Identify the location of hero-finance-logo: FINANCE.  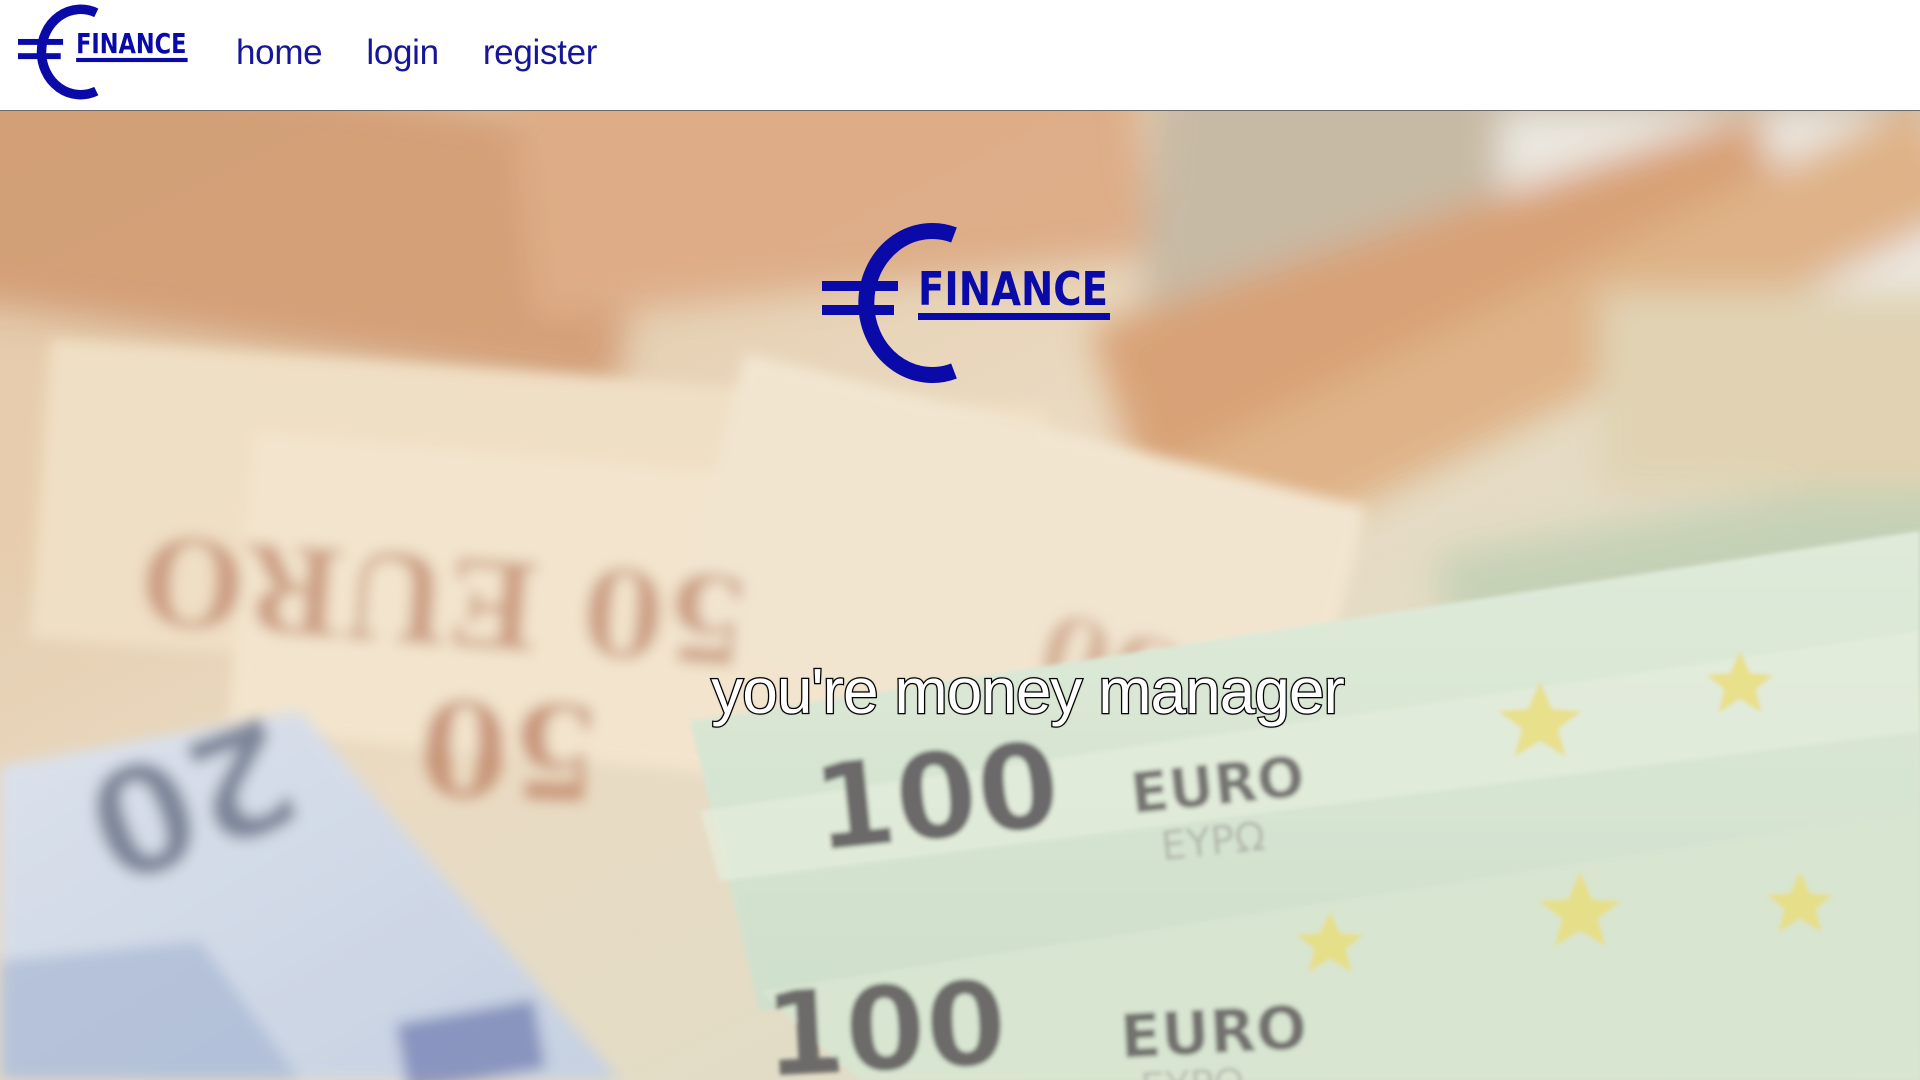
(966, 303).